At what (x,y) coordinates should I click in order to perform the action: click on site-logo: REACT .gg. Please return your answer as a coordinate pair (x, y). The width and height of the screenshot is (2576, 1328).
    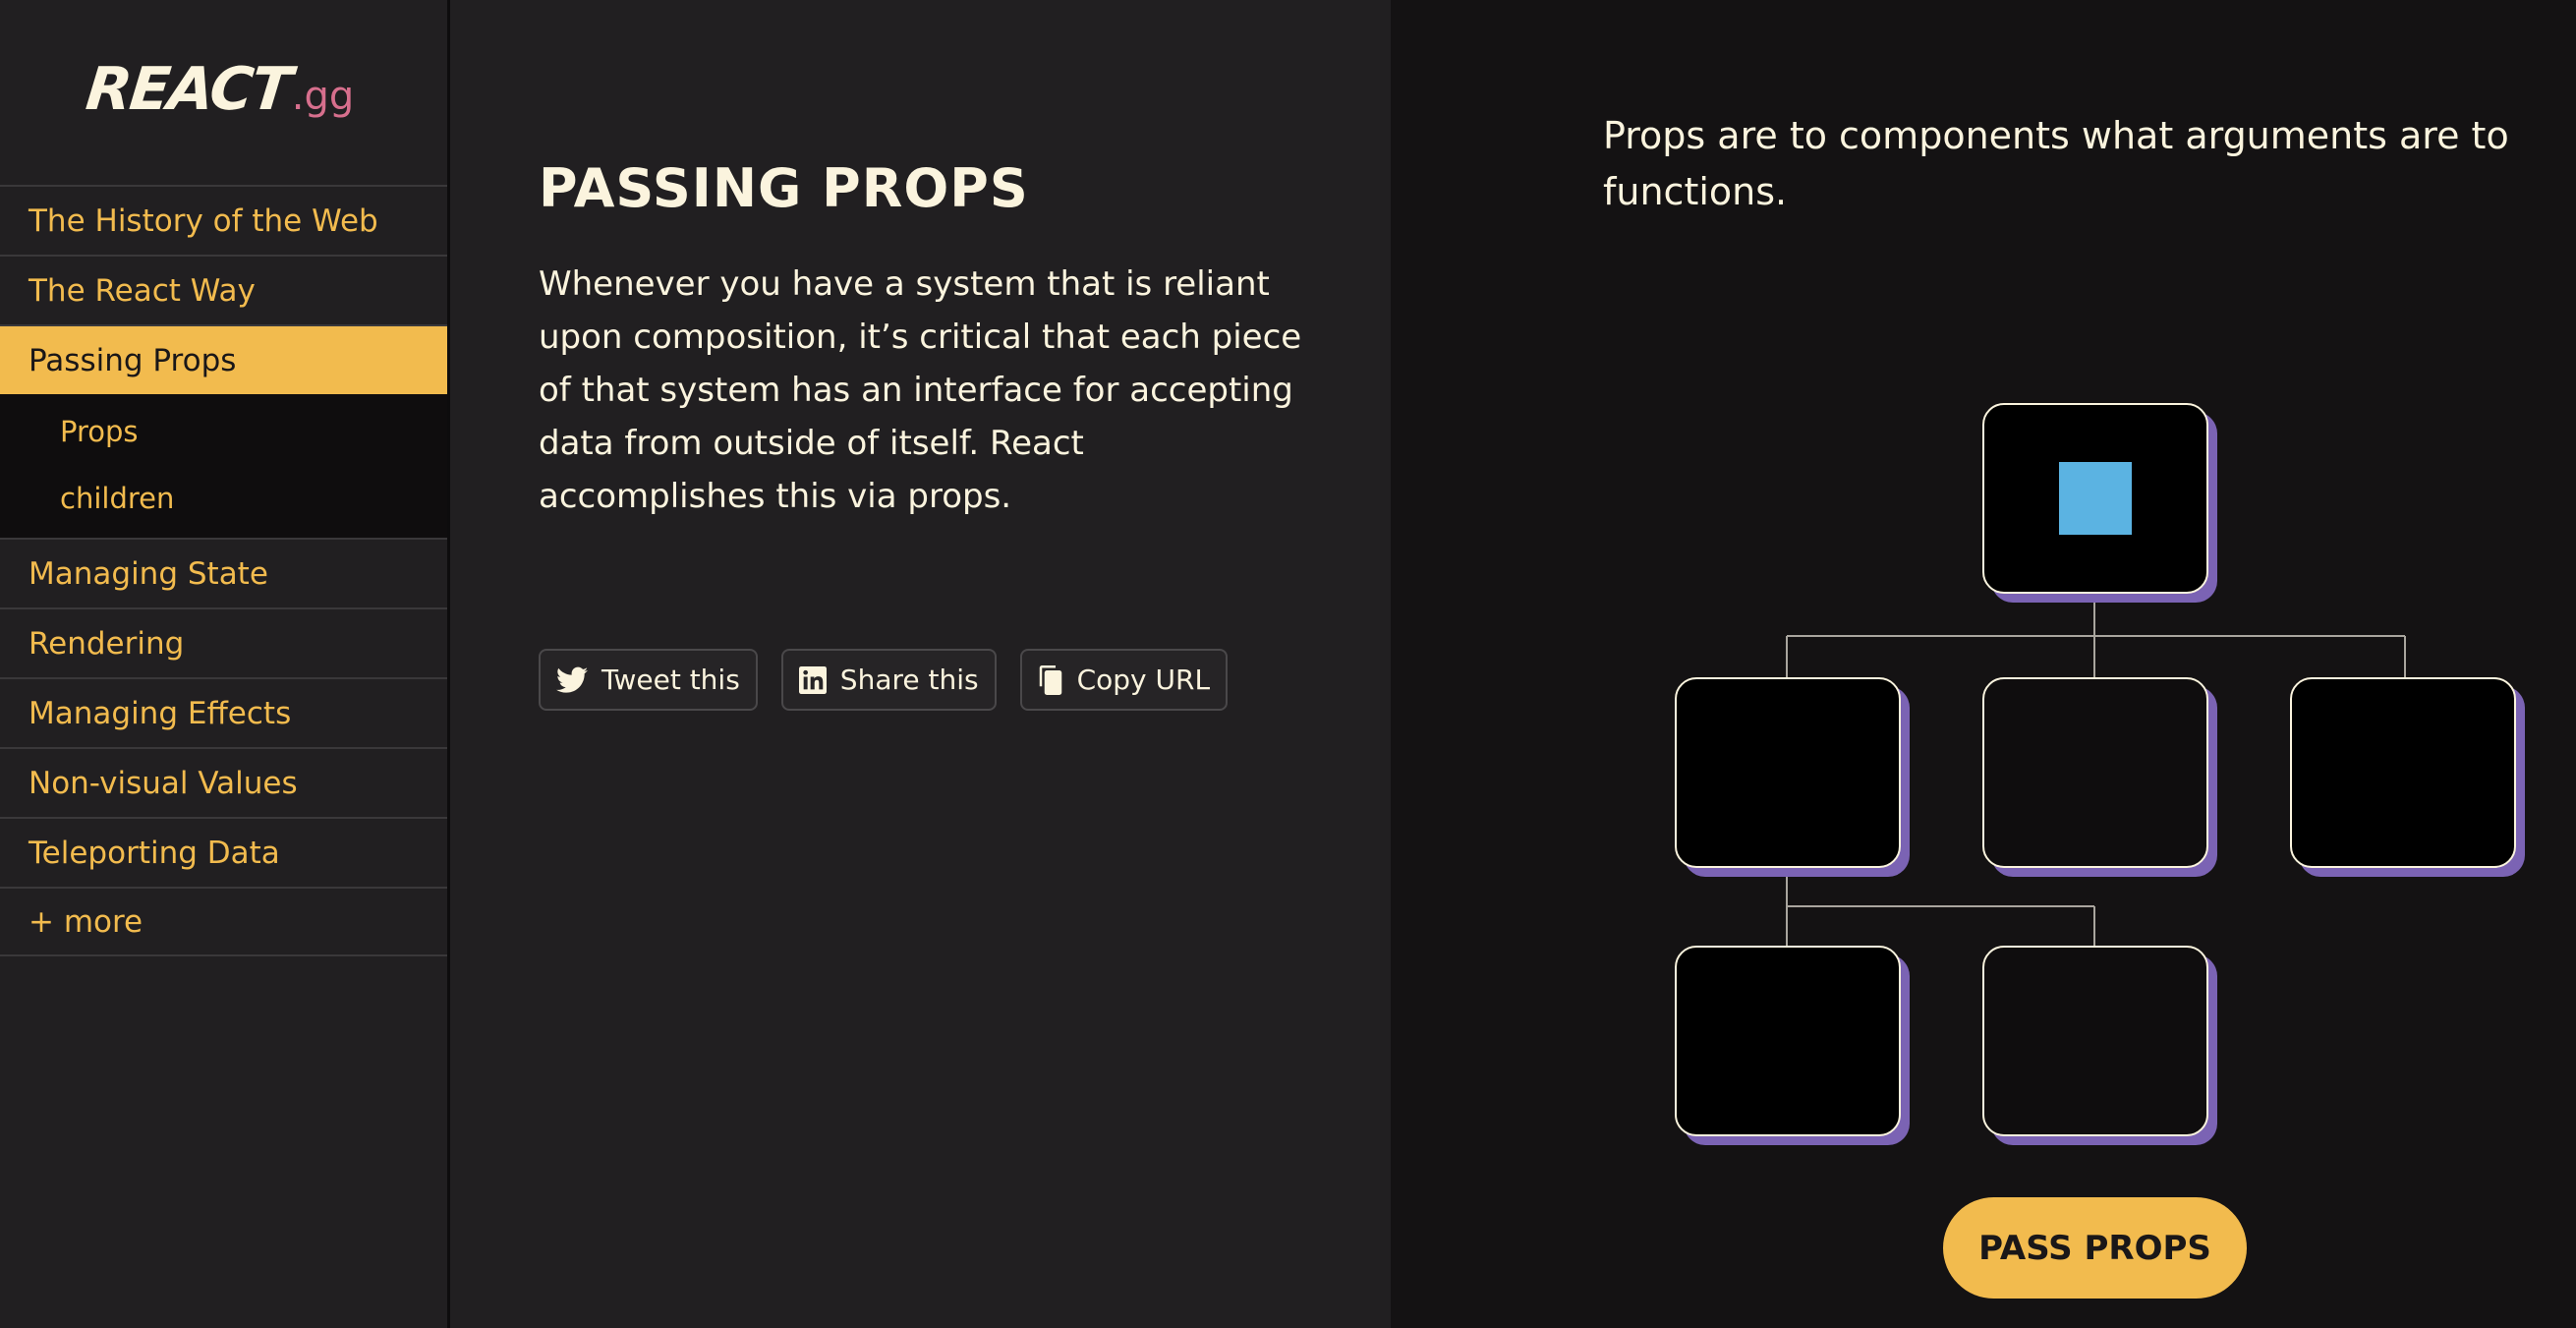
    Looking at the image, I should click on (219, 90).